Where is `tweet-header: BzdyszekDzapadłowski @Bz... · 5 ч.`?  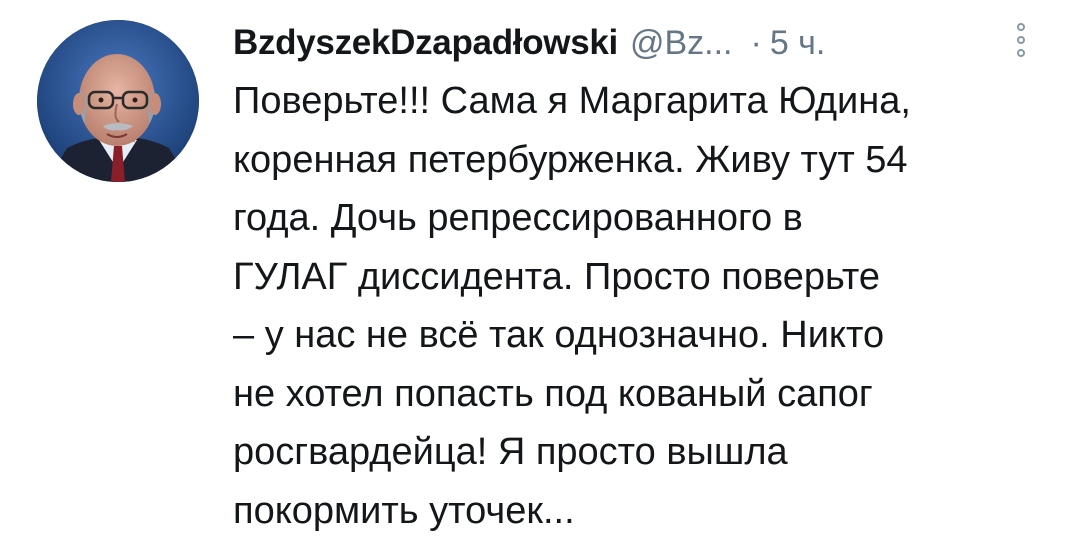 tweet-header: BzdyszekDzapadłowski @Bz... · 5 ч. is located at coordinates (638, 43).